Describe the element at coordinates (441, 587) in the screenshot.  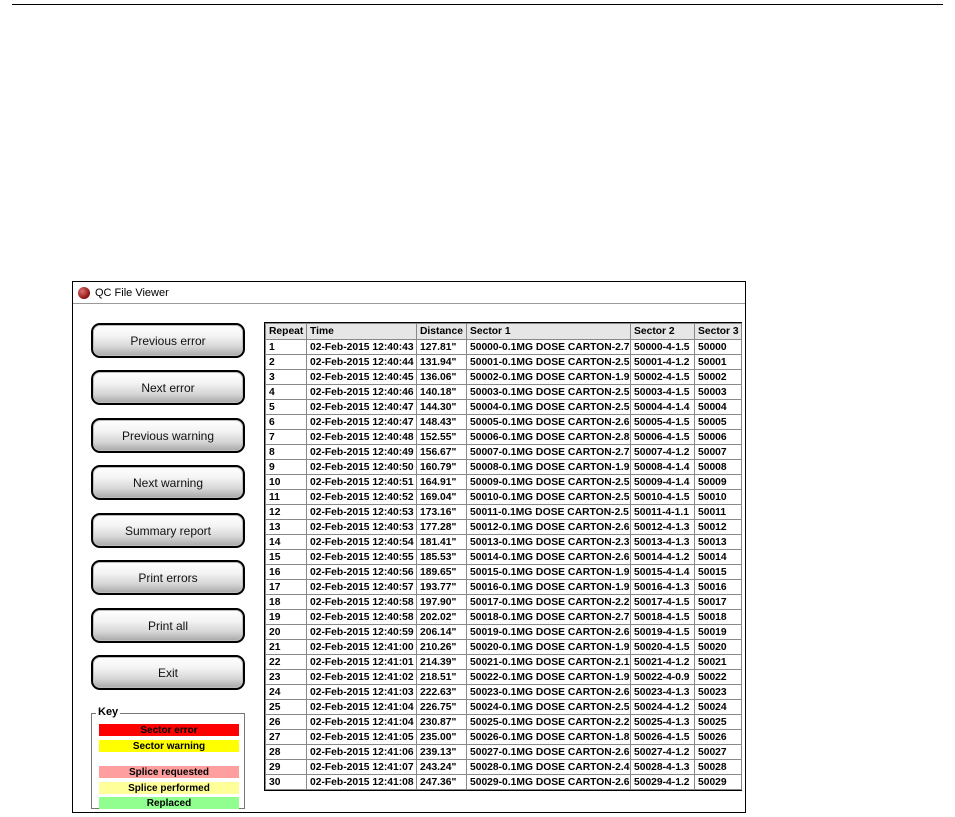
I see `distance-cell: 193.77"` at that location.